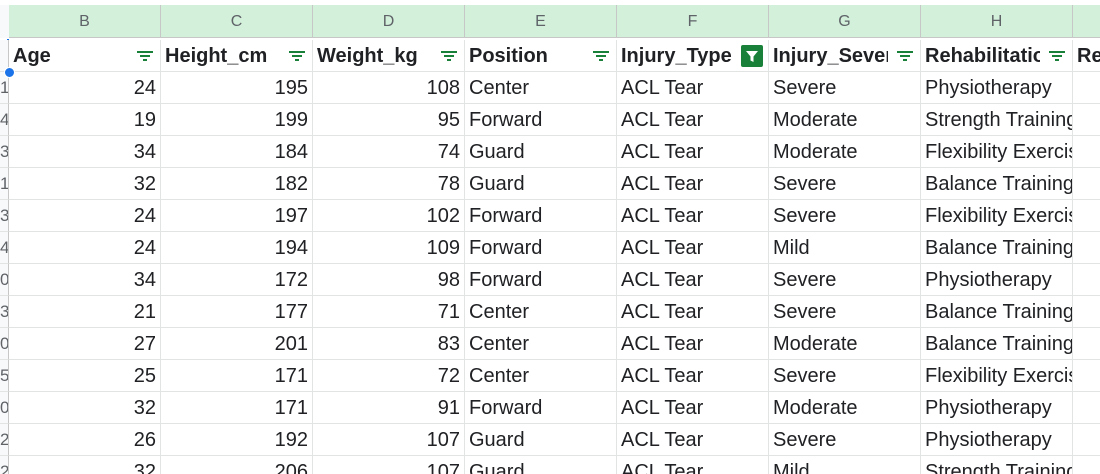  What do you see at coordinates (237, 21) in the screenshot?
I see `column-letter-c: C` at bounding box center [237, 21].